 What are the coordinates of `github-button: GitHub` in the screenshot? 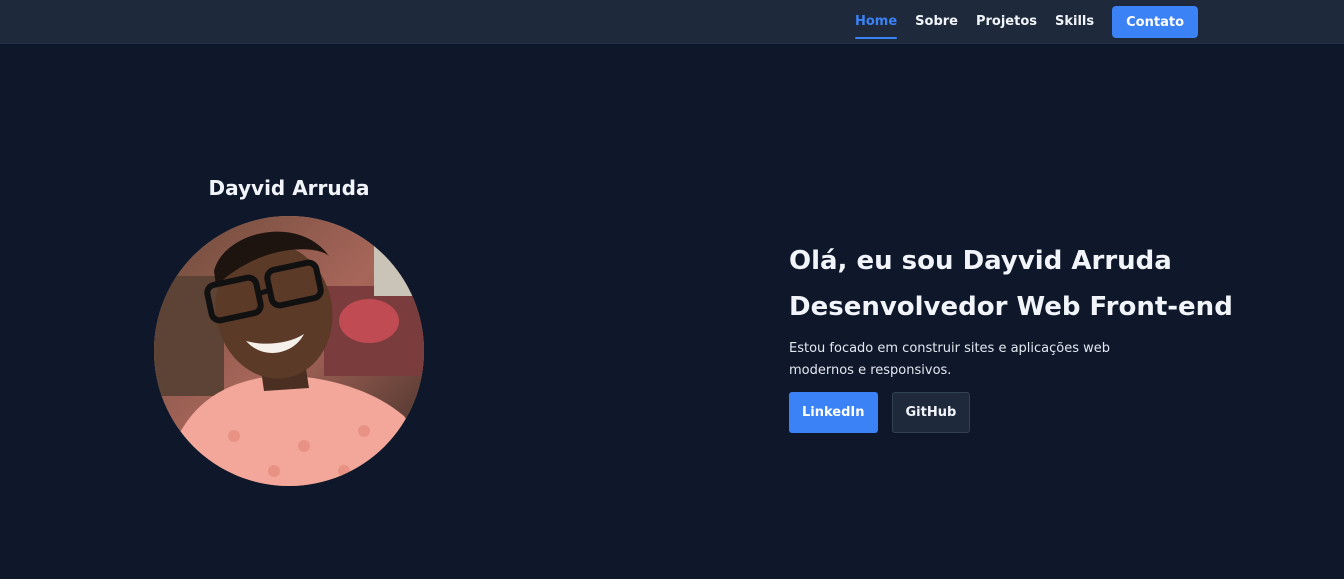 It's located at (931, 412).